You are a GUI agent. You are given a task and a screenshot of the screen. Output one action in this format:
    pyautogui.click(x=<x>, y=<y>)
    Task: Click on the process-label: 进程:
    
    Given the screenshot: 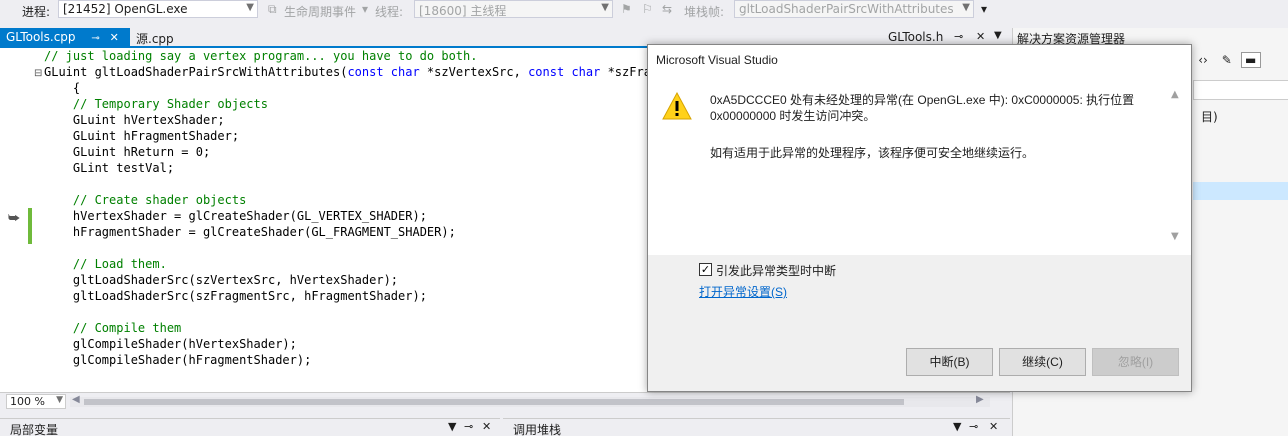 What is the action you would take?
    pyautogui.click(x=36, y=12)
    